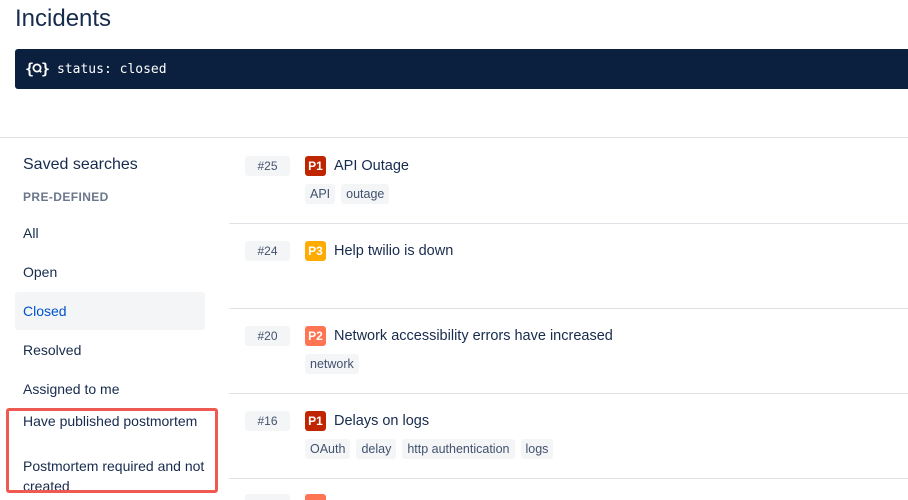  I want to click on tag: http authentication, so click(458, 449).